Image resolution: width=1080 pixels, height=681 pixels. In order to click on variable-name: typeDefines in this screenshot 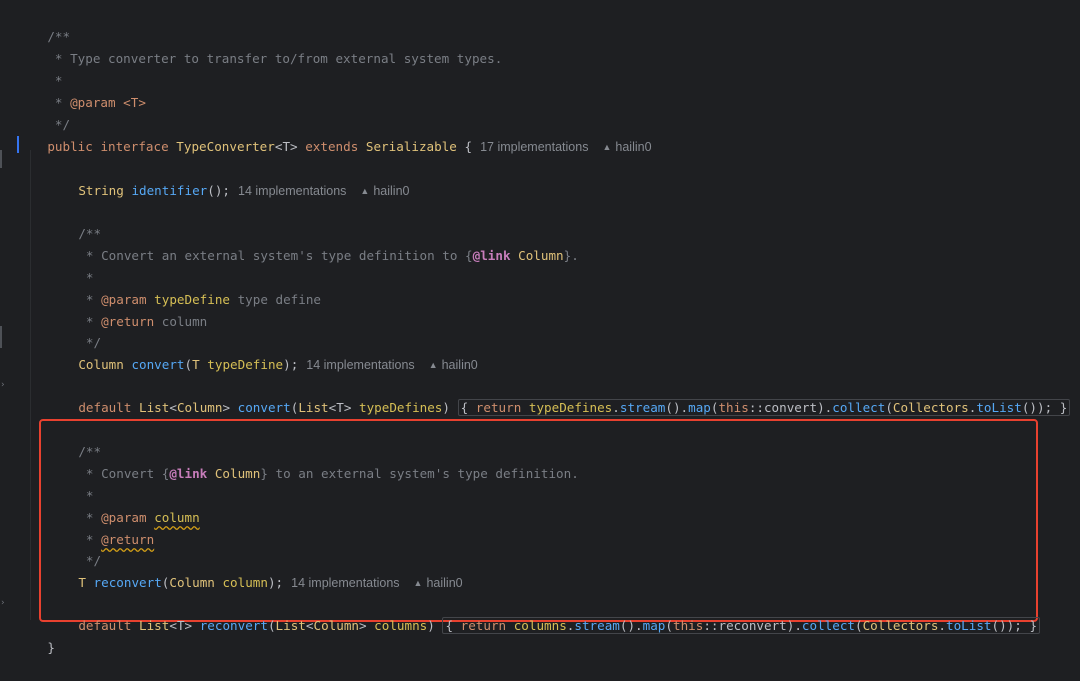, I will do `click(567, 407)`.